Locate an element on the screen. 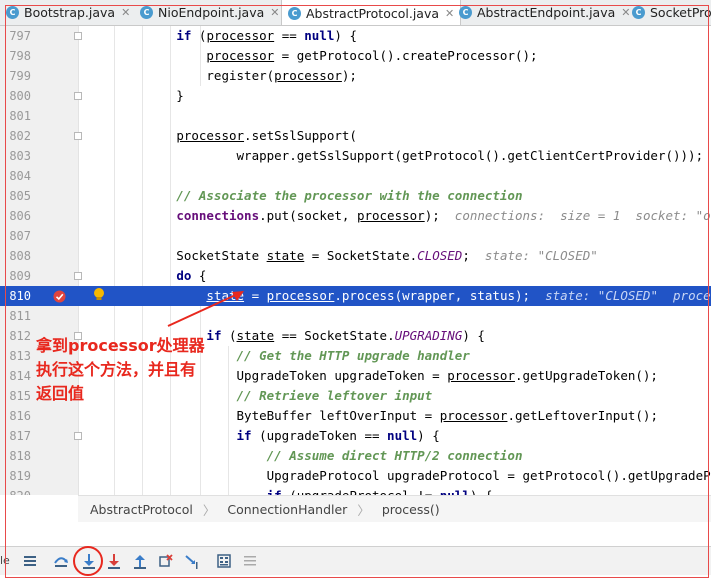 The image size is (711, 583). line-number: 801 is located at coordinates (20, 116).